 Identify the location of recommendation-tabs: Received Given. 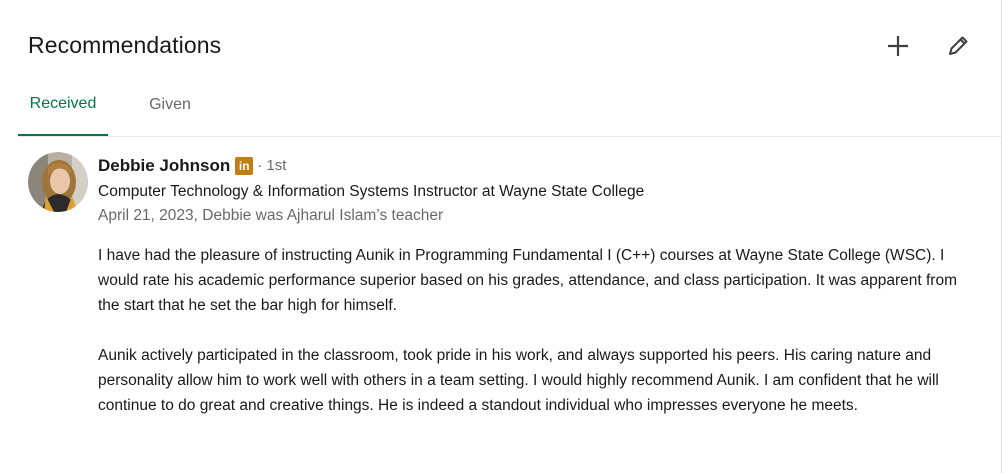
(509, 105).